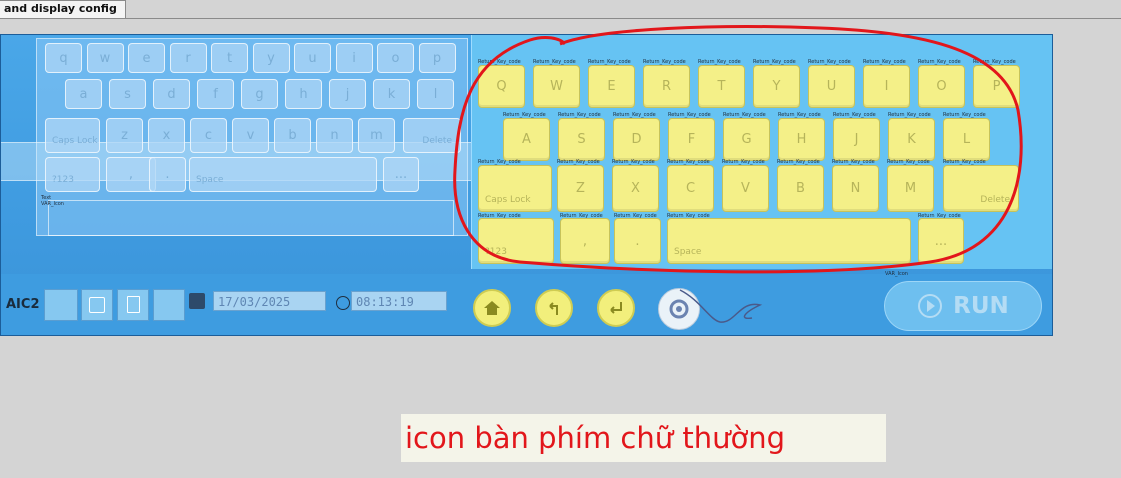 This screenshot has width=1121, height=478. Describe the element at coordinates (229, 58) in the screenshot. I see `key-t: t` at that location.